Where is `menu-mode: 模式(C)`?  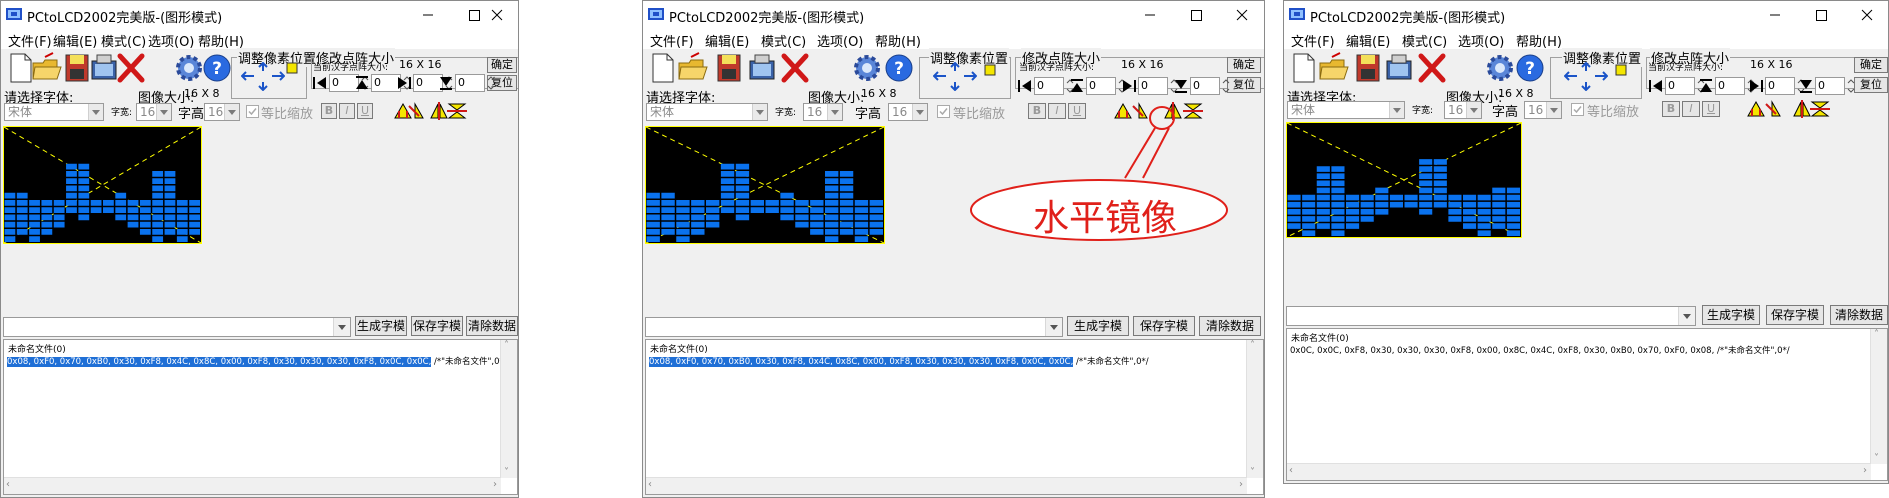 menu-mode: 模式(C) is located at coordinates (123, 40).